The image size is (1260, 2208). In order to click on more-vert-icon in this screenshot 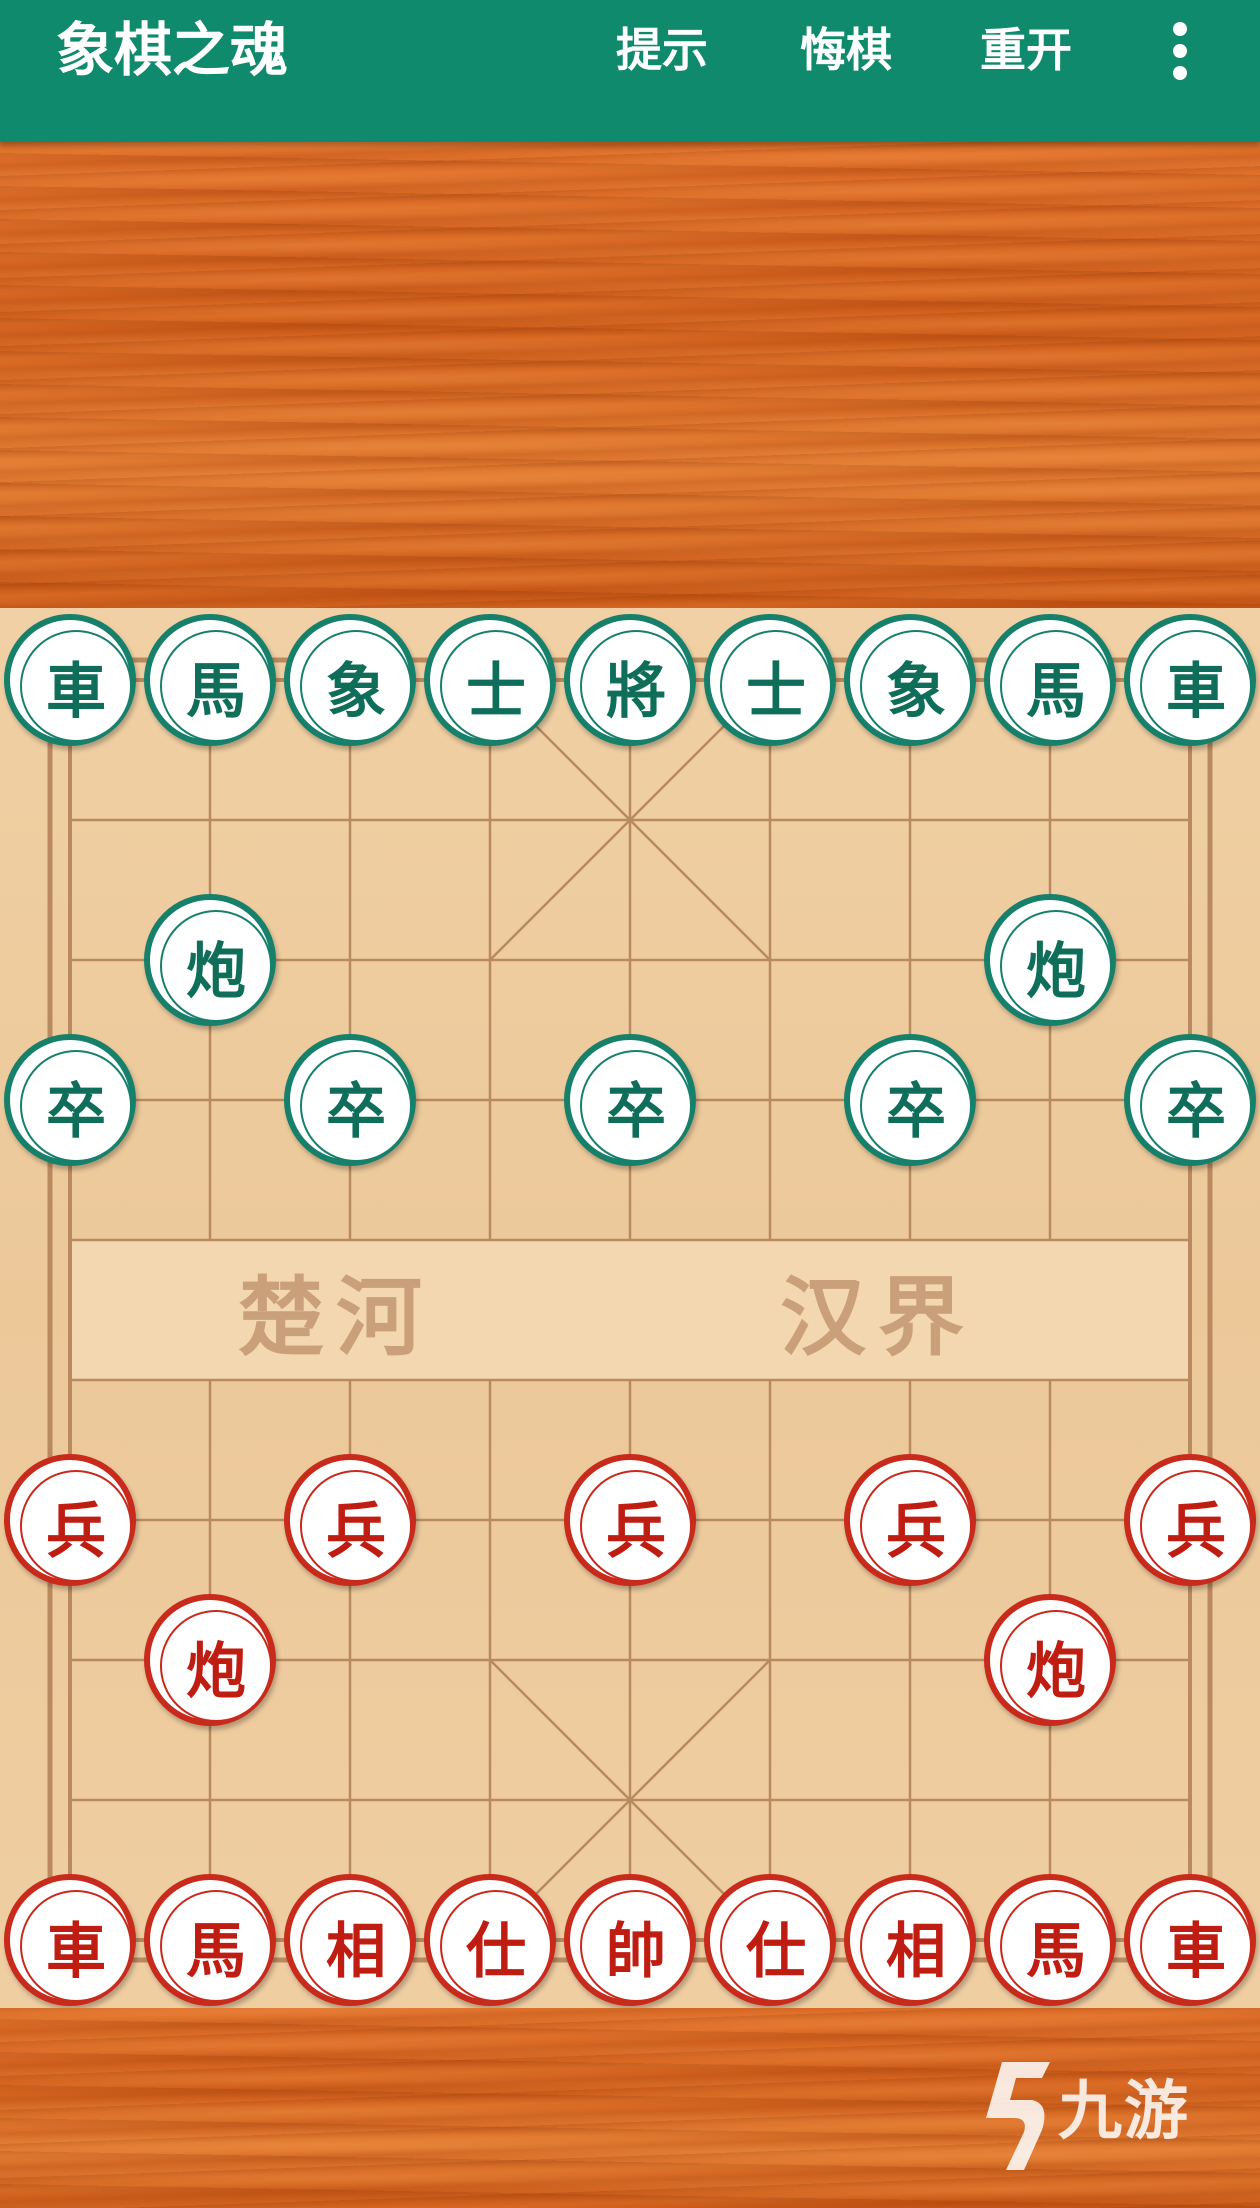, I will do `click(1180, 51)`.